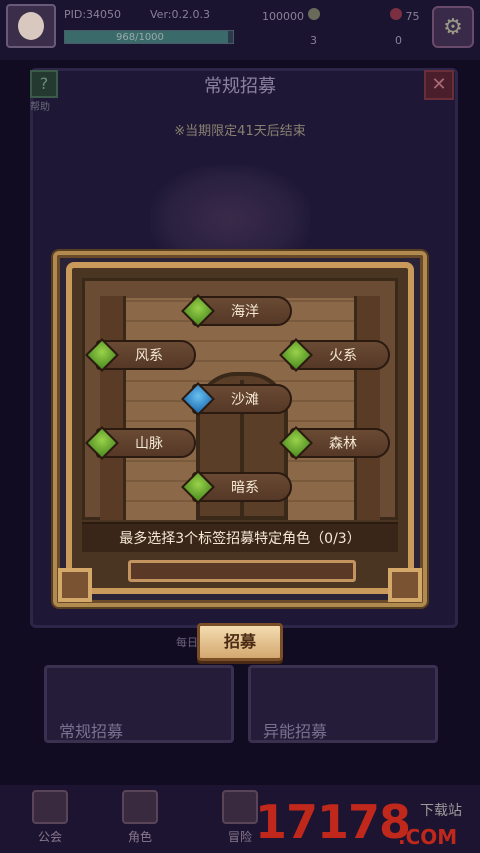  What do you see at coordinates (453, 27) in the screenshot?
I see `settings-gear-icon: ⚙` at bounding box center [453, 27].